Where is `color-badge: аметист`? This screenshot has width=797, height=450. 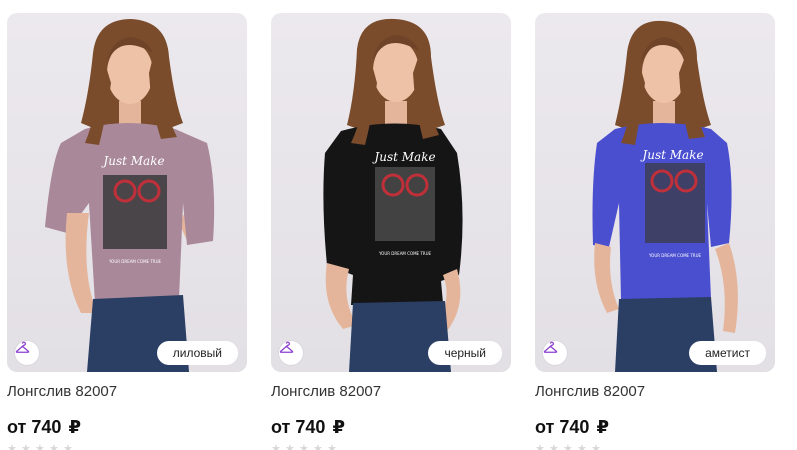 color-badge: аметист is located at coordinates (727, 353).